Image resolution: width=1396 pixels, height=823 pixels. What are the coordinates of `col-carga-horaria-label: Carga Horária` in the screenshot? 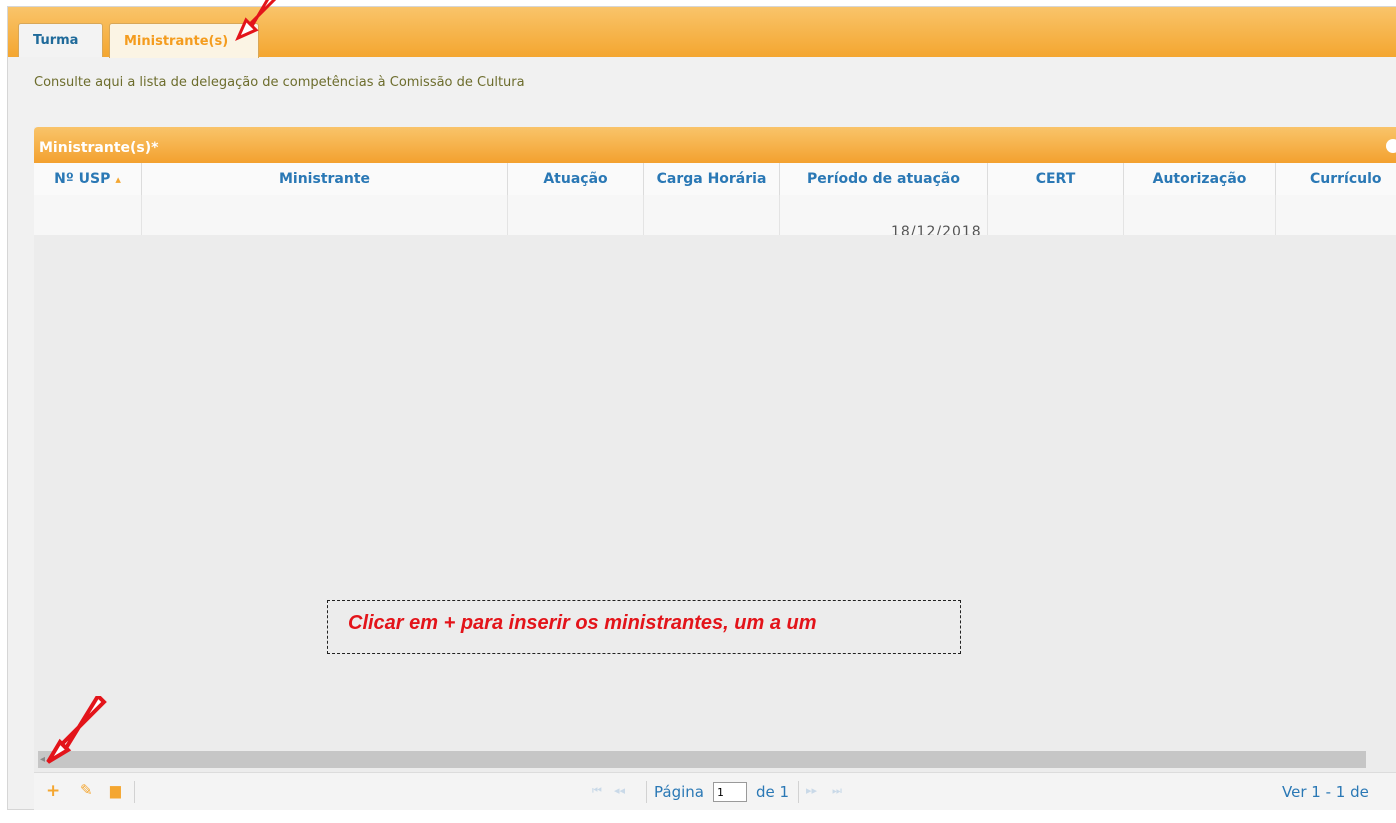 It's located at (711, 179).